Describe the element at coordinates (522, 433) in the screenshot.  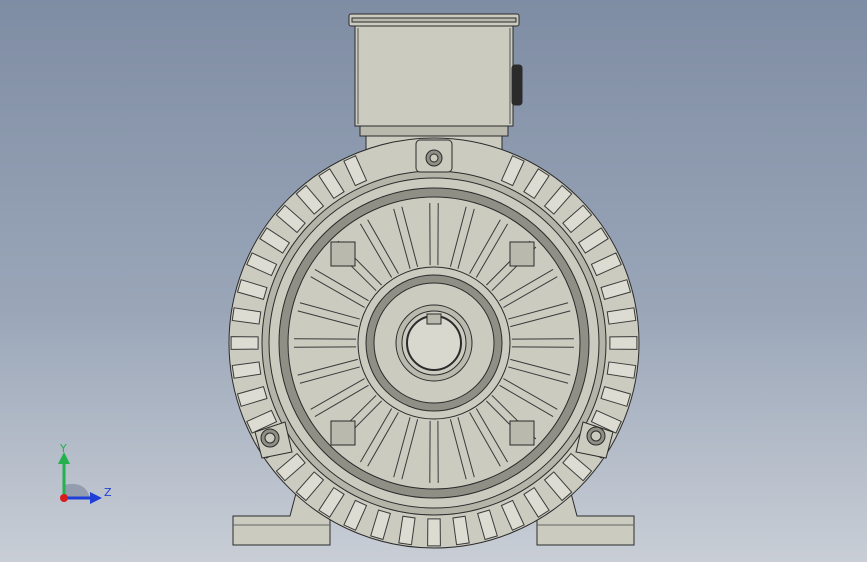
I see `boss-bottom-right` at that location.